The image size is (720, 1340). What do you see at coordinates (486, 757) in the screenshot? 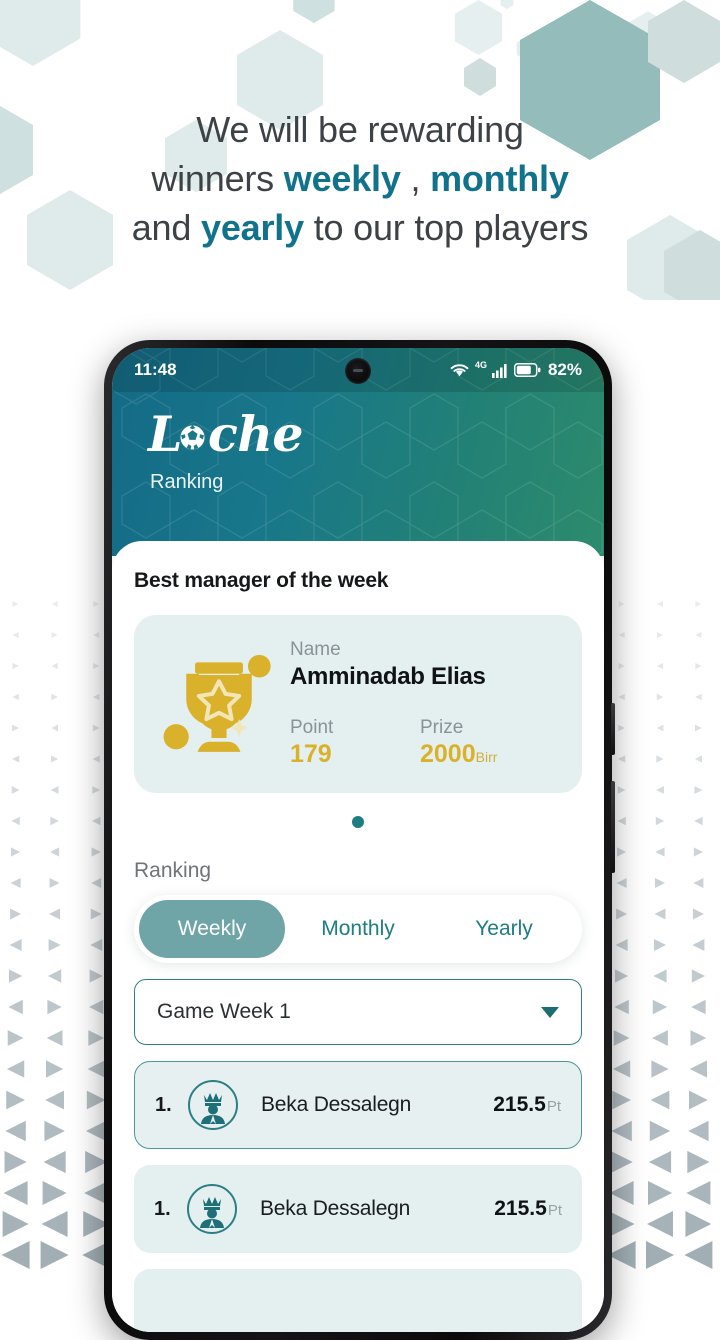
I see `prize-unit: Birr` at bounding box center [486, 757].